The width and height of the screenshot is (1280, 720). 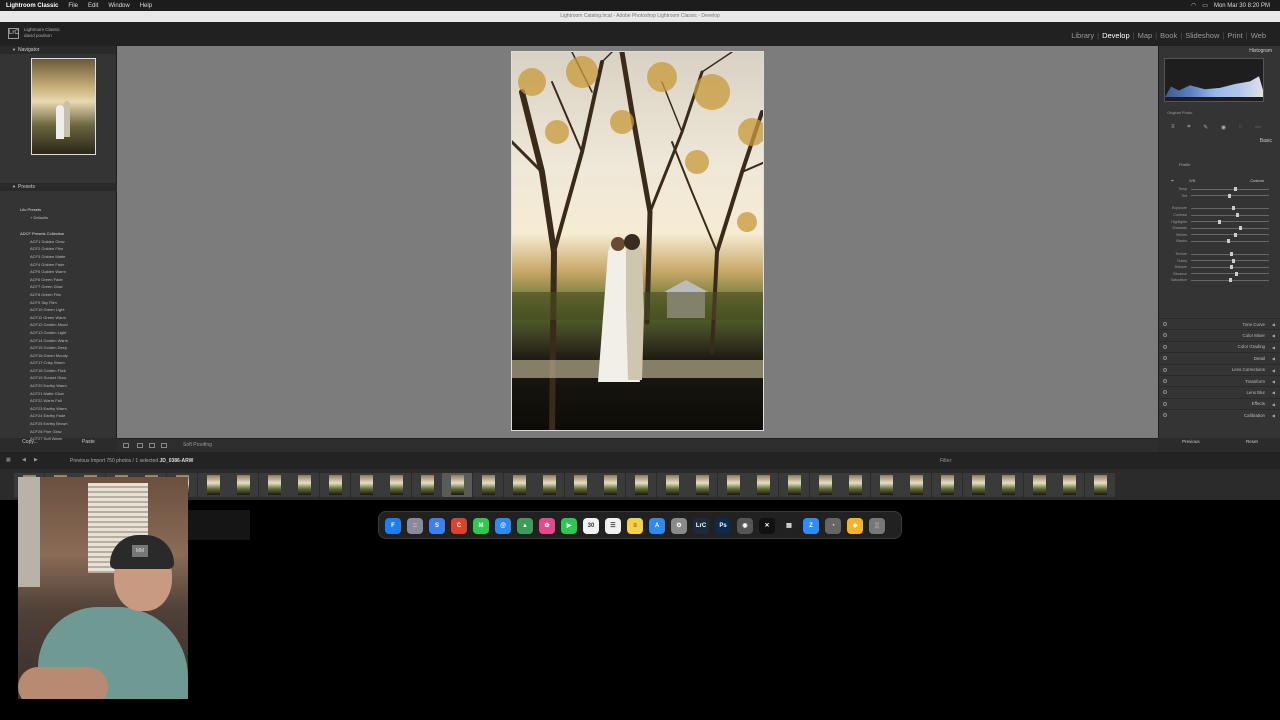 I want to click on section-header: Color Grading ◀, so click(x=1219, y=346).